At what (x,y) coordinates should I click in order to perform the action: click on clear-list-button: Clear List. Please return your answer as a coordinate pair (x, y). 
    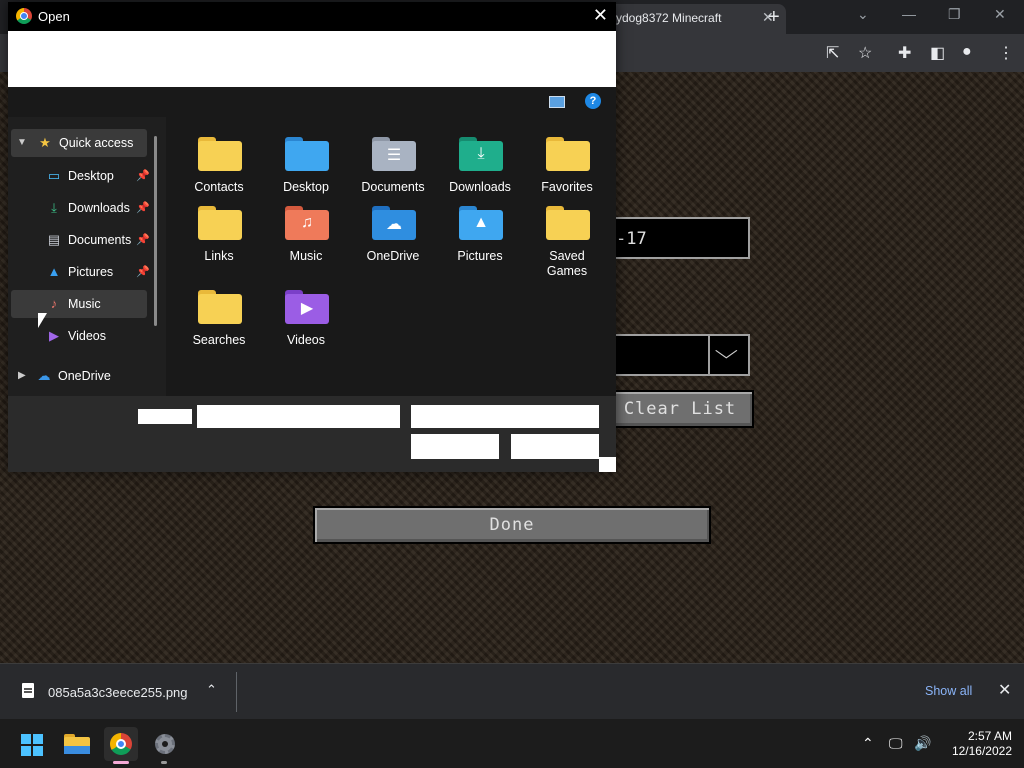
    Looking at the image, I should click on (680, 409).